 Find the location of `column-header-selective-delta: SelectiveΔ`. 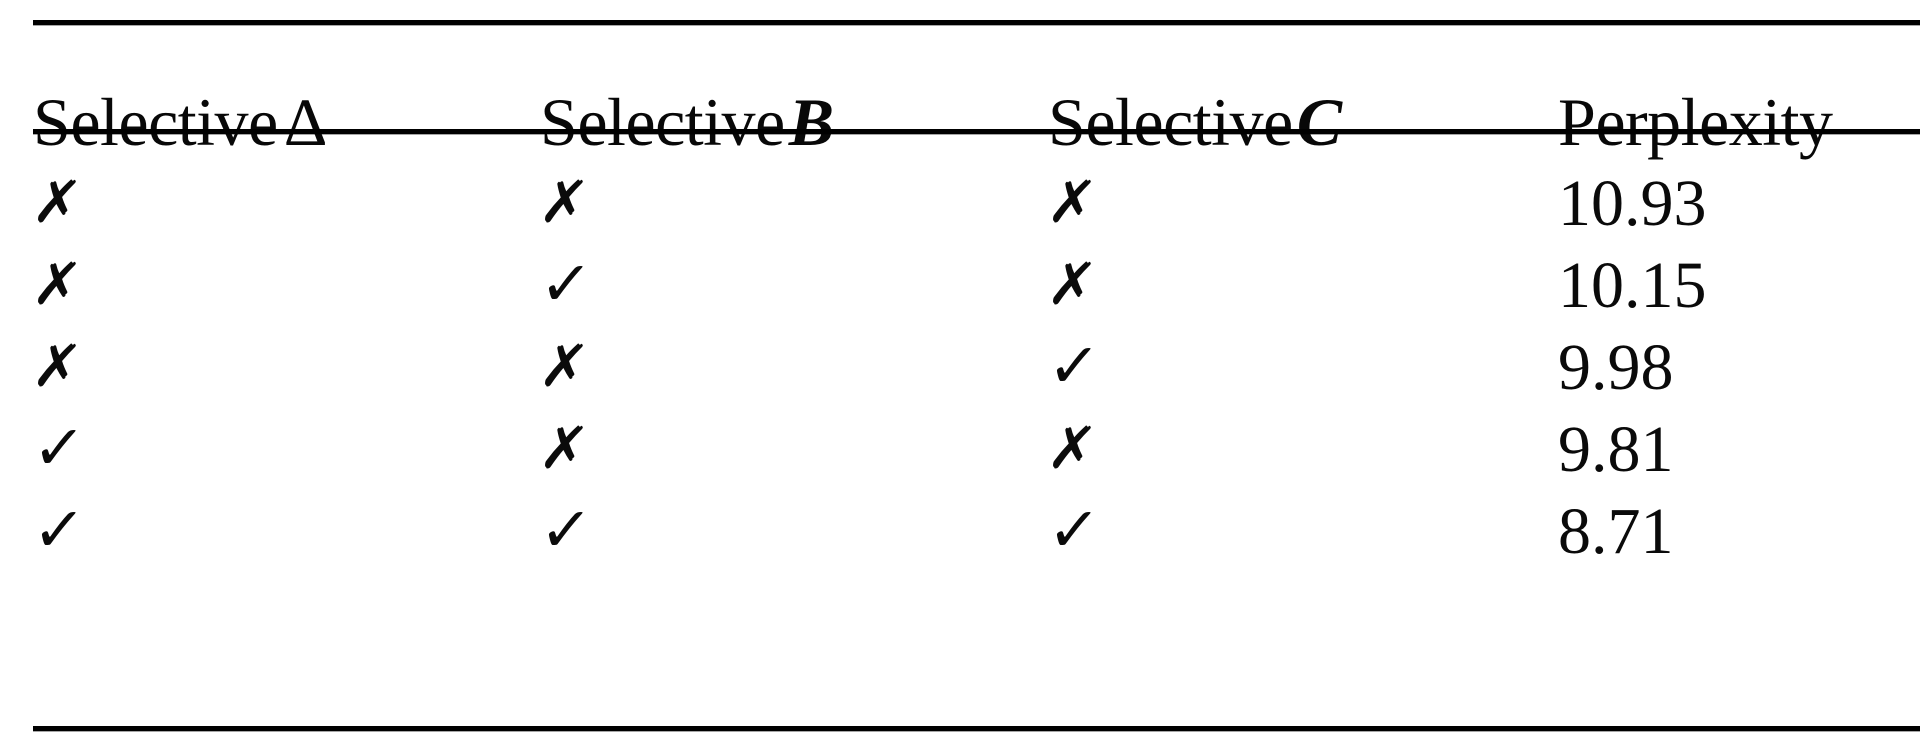

column-header-selective-delta: SelectiveΔ is located at coordinates (180, 122).